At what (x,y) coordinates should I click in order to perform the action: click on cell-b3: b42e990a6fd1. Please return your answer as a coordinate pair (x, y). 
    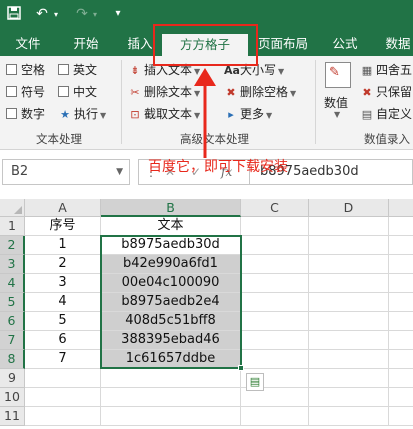
    Looking at the image, I should click on (171, 264).